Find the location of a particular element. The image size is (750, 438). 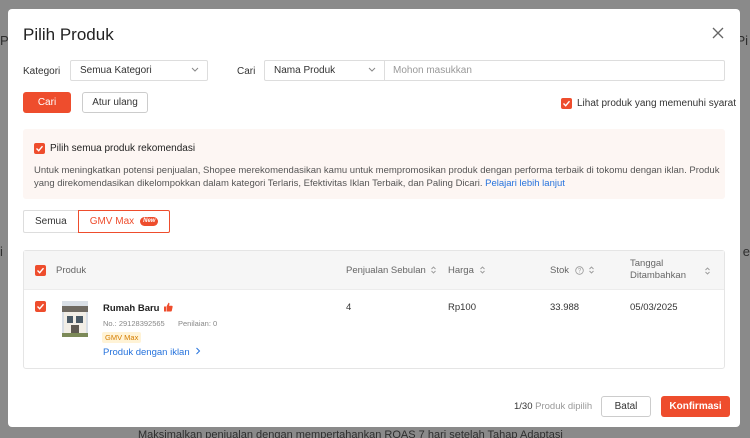

thumbs-up-icon is located at coordinates (168, 307).